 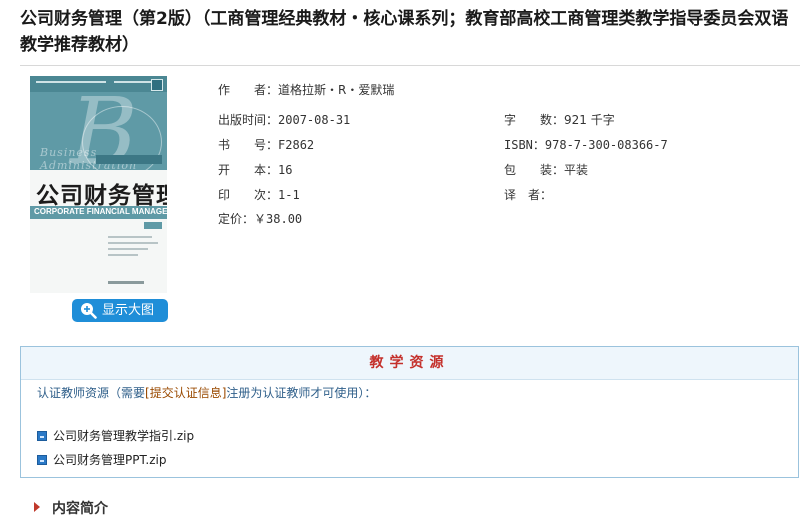 I want to click on printing-value: 1-1, so click(x=289, y=195).